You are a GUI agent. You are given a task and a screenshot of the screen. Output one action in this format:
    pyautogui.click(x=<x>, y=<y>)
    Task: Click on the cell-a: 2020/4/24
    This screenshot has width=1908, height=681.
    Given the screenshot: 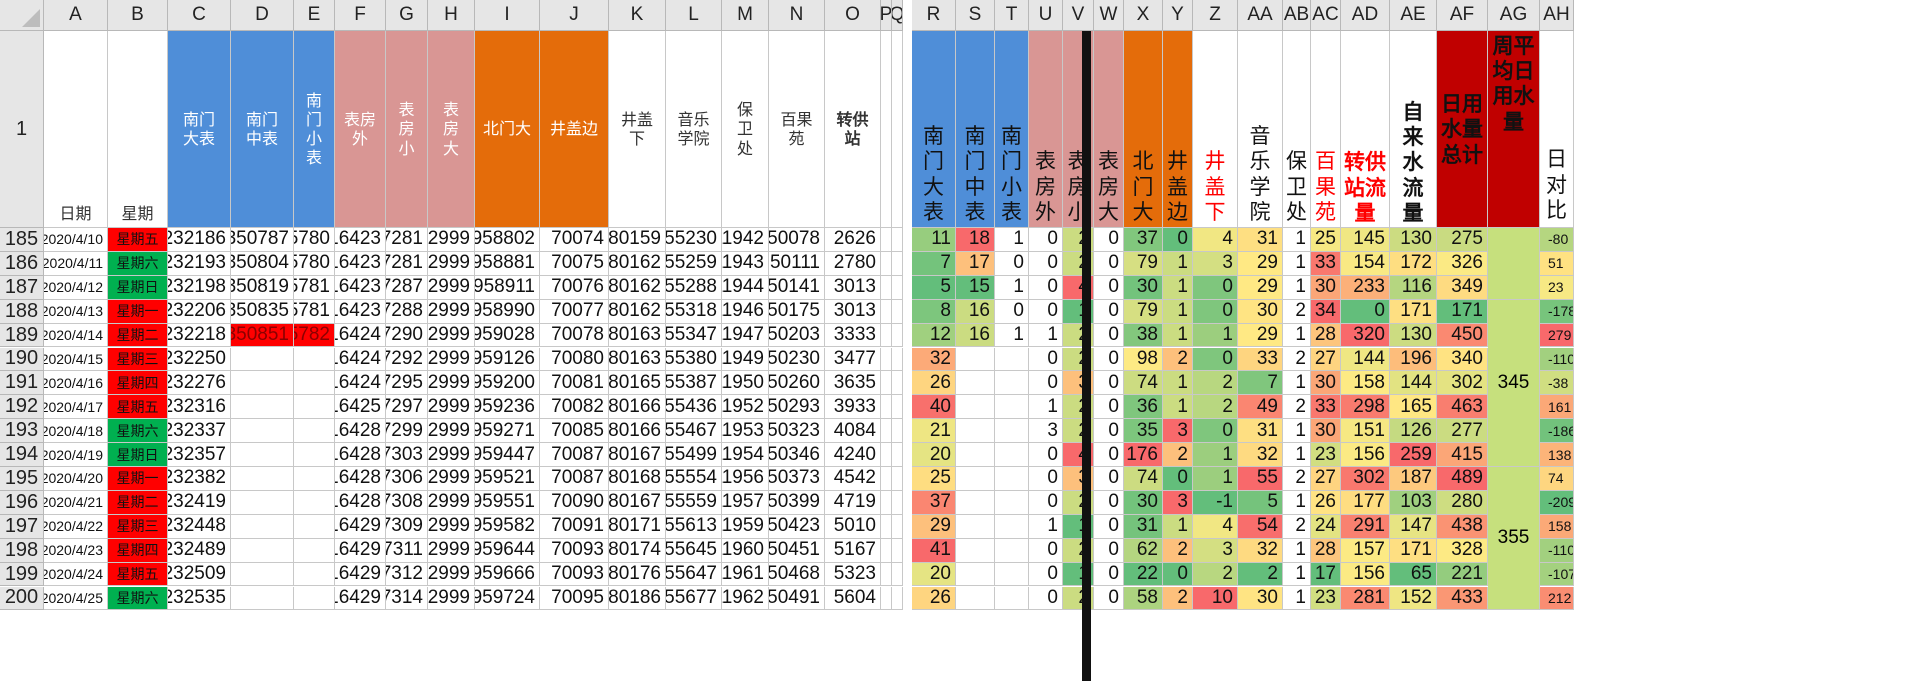 What is the action you would take?
    pyautogui.click(x=76, y=574)
    